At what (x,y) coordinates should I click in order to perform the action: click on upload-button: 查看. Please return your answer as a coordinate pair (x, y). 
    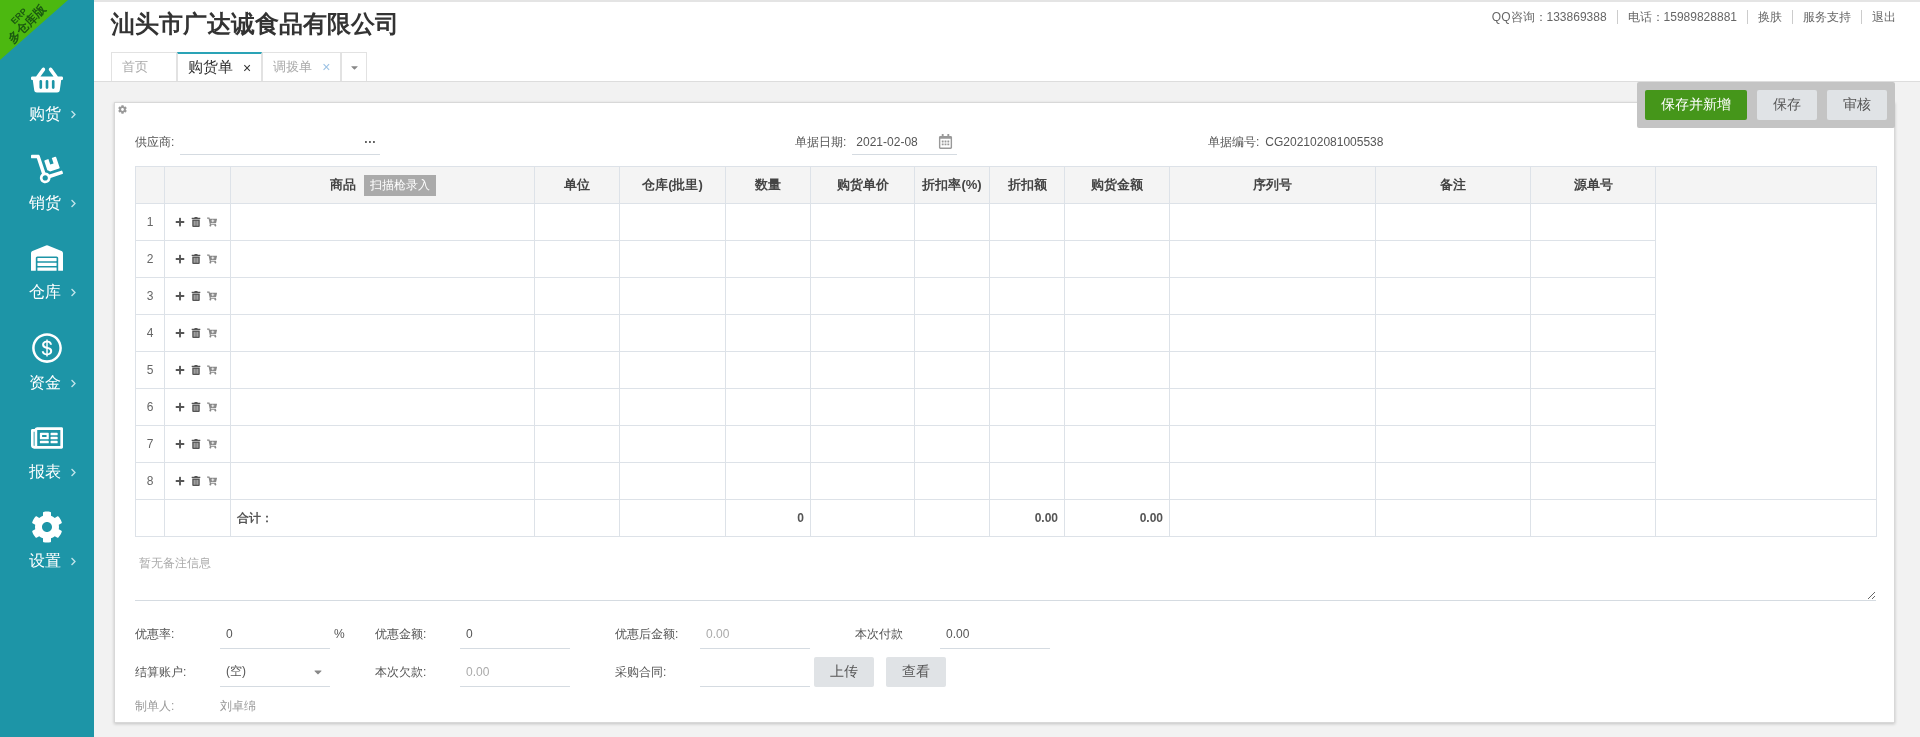
    Looking at the image, I should click on (916, 672).